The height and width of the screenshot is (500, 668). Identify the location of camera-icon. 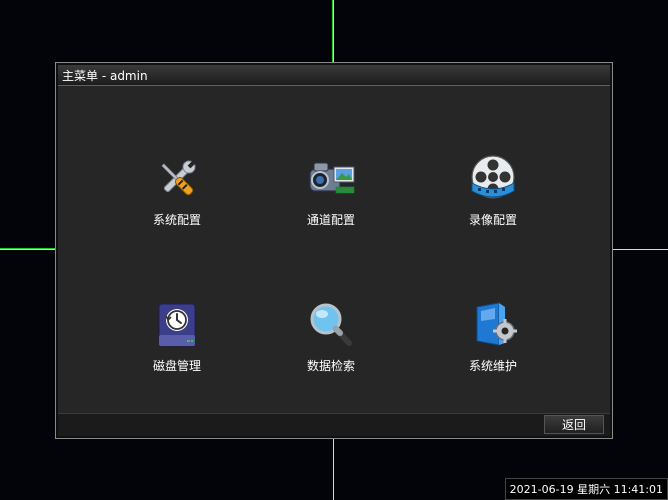
(332, 178).